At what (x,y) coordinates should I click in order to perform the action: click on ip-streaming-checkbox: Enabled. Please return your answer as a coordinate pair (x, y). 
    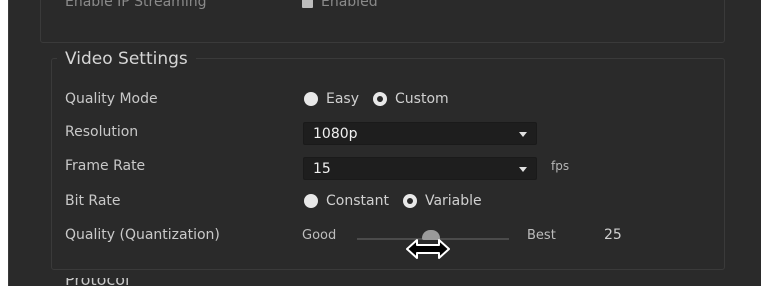
    Looking at the image, I should click on (340, 5).